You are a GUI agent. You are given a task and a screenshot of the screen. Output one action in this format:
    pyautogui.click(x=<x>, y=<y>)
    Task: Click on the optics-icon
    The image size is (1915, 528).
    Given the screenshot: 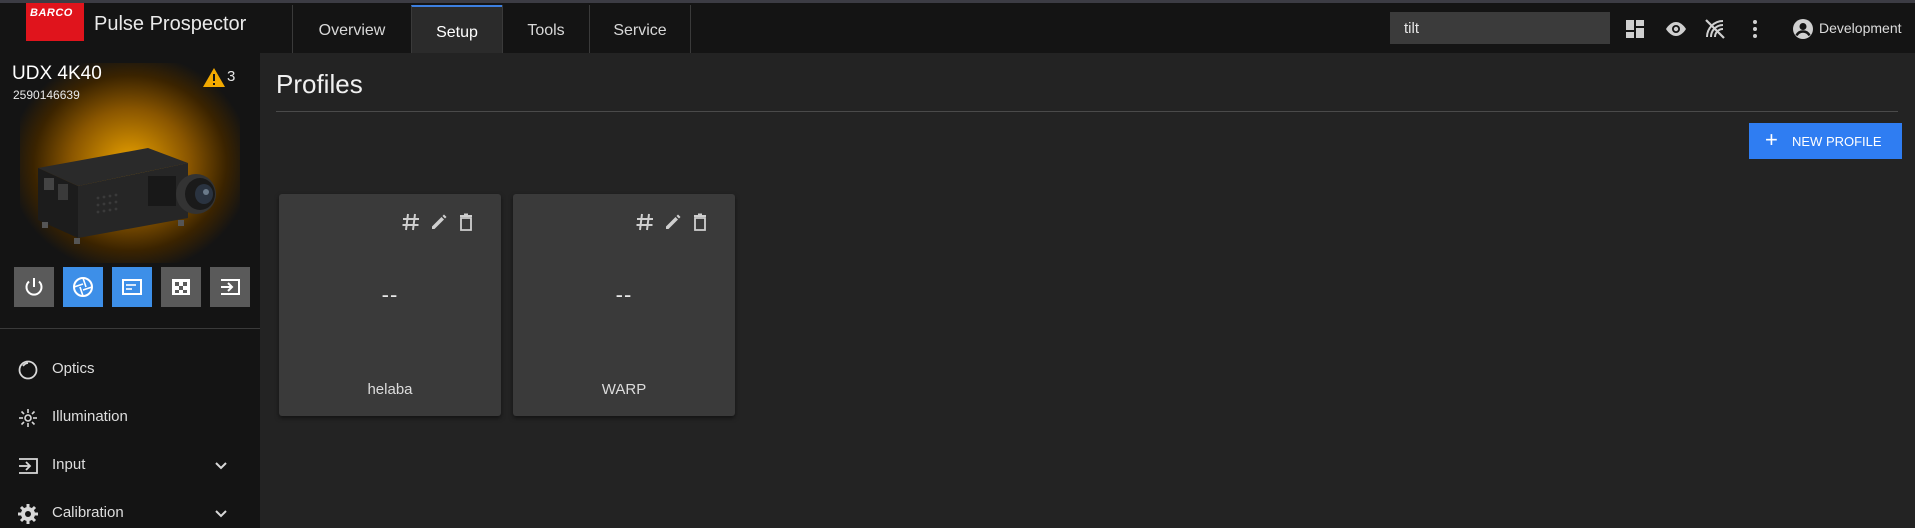 What is the action you would take?
    pyautogui.click(x=28, y=370)
    